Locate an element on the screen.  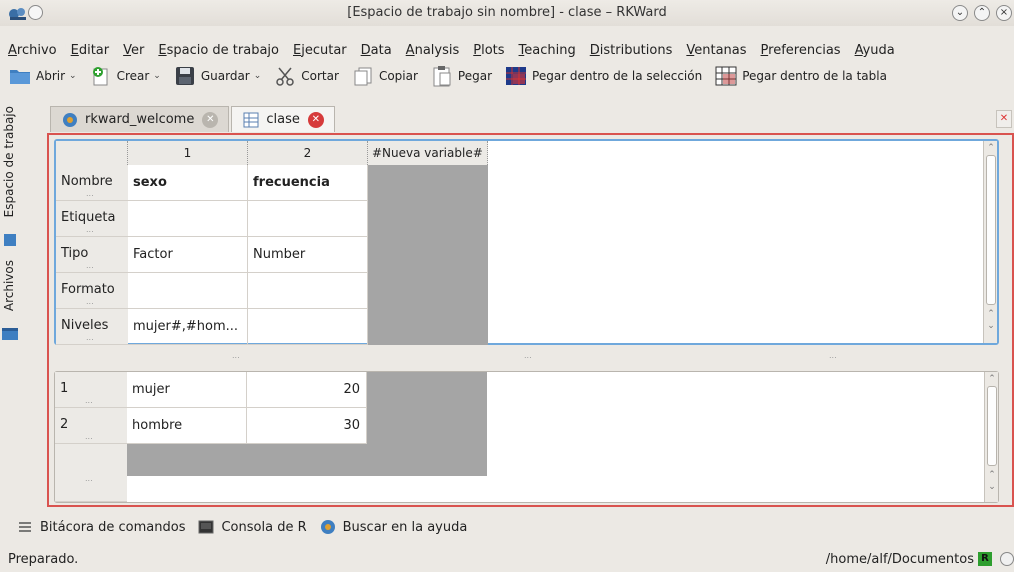
left-dock: Espacio de trabajo Archivos is located at coordinates (11, 300).